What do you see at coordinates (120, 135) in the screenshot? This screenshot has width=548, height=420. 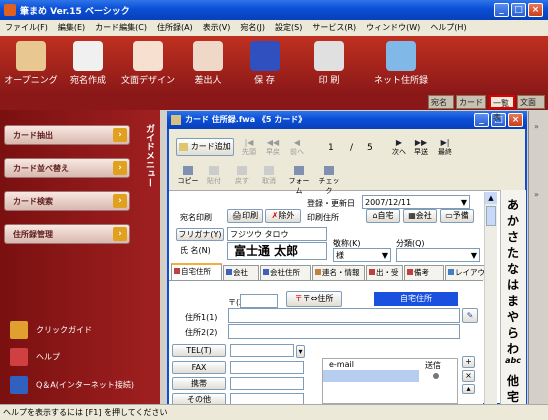 I see `chevron-right-icon: ›` at bounding box center [120, 135].